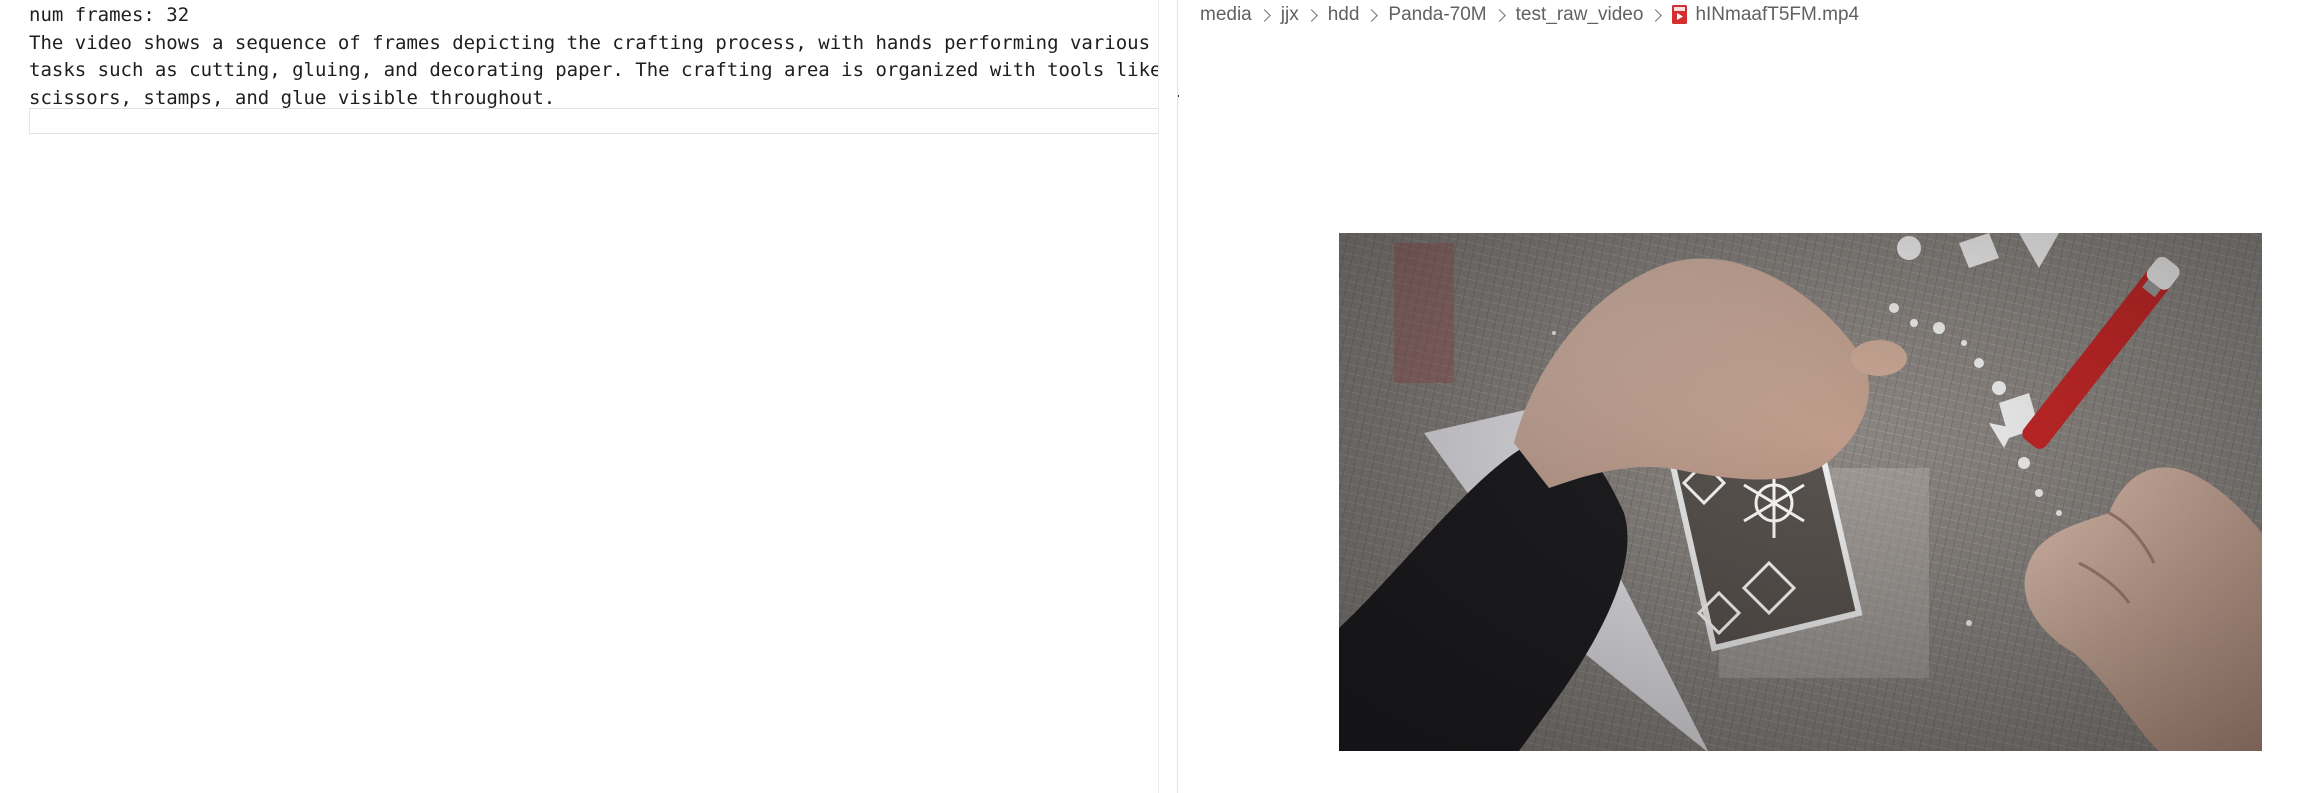 The height and width of the screenshot is (793, 2301). What do you see at coordinates (1680, 14) in the screenshot?
I see `video-file-icon` at bounding box center [1680, 14].